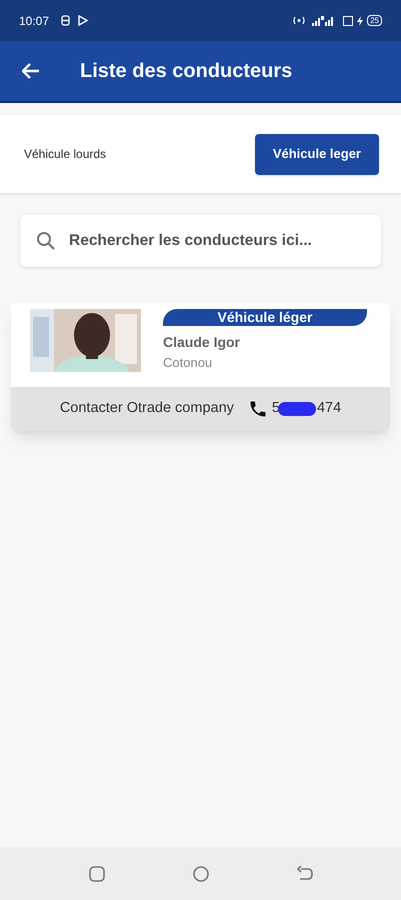 This screenshot has height=900, width=401. Describe the element at coordinates (305, 873) in the screenshot. I see `back-icon` at that location.